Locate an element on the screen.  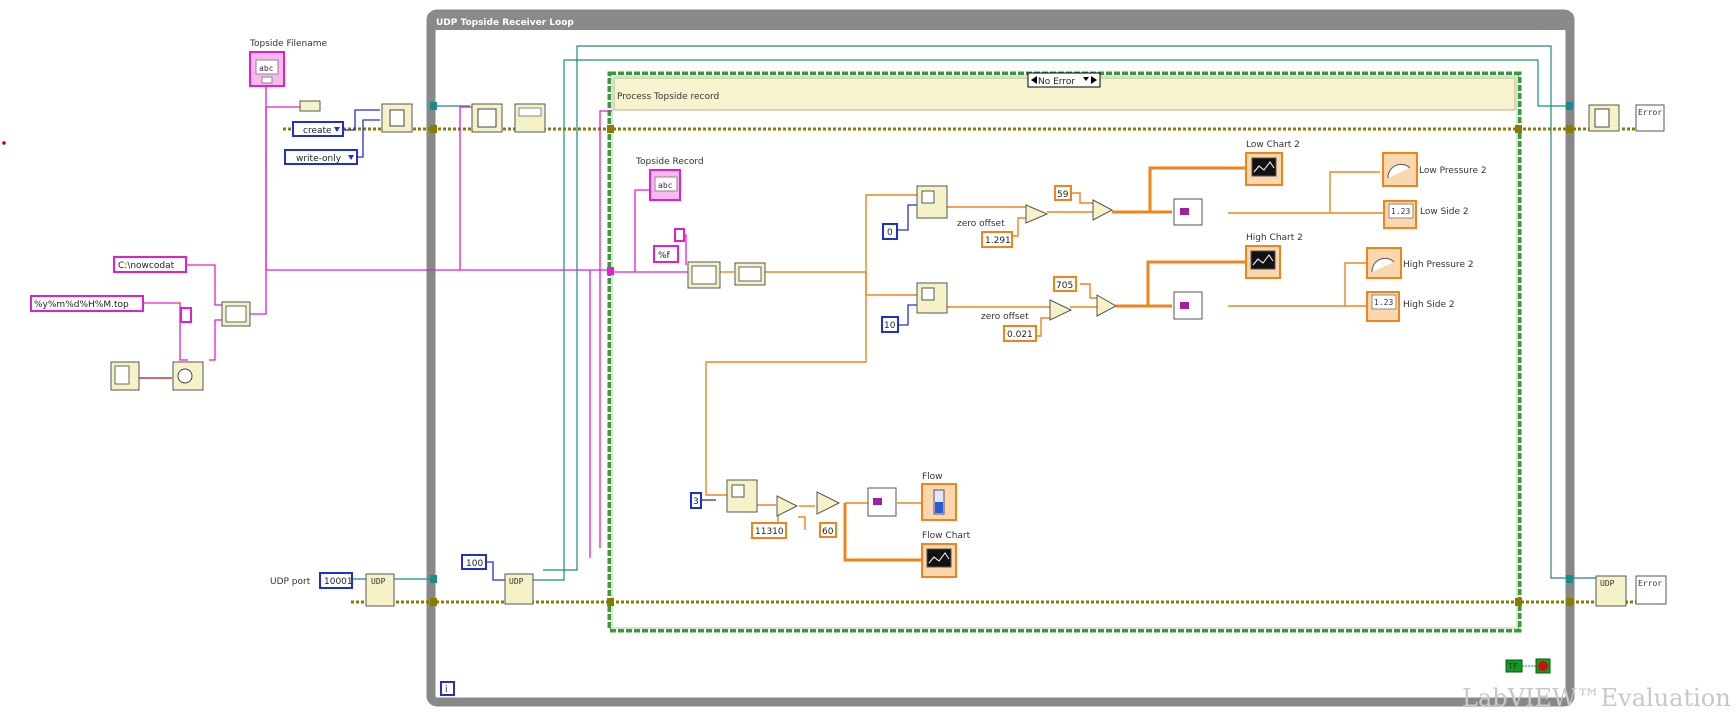
simple-error-handler-bottom: Error is located at coordinates (1651, 590).